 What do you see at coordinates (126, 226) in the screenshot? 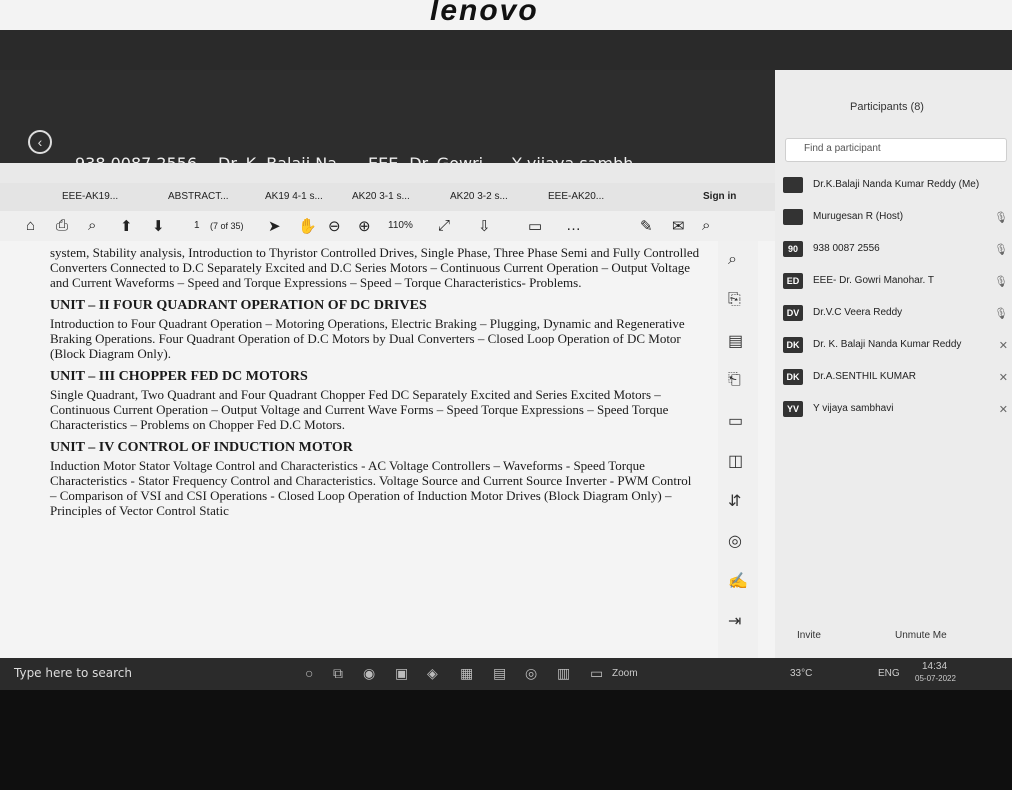
I see `prev-page-icon: ⬆` at bounding box center [126, 226].